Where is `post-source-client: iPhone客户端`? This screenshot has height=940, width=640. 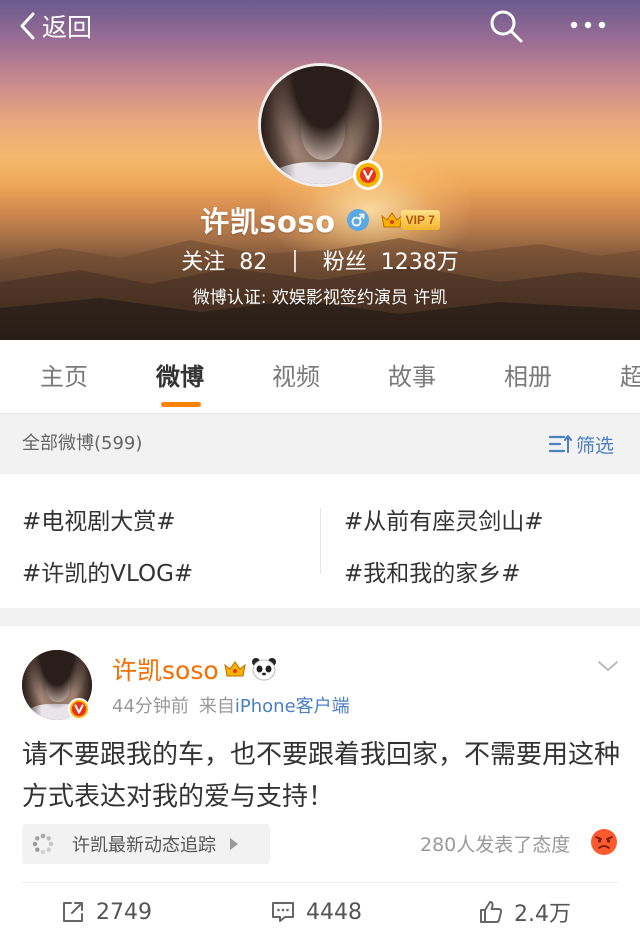 post-source-client: iPhone客户端 is located at coordinates (292, 706).